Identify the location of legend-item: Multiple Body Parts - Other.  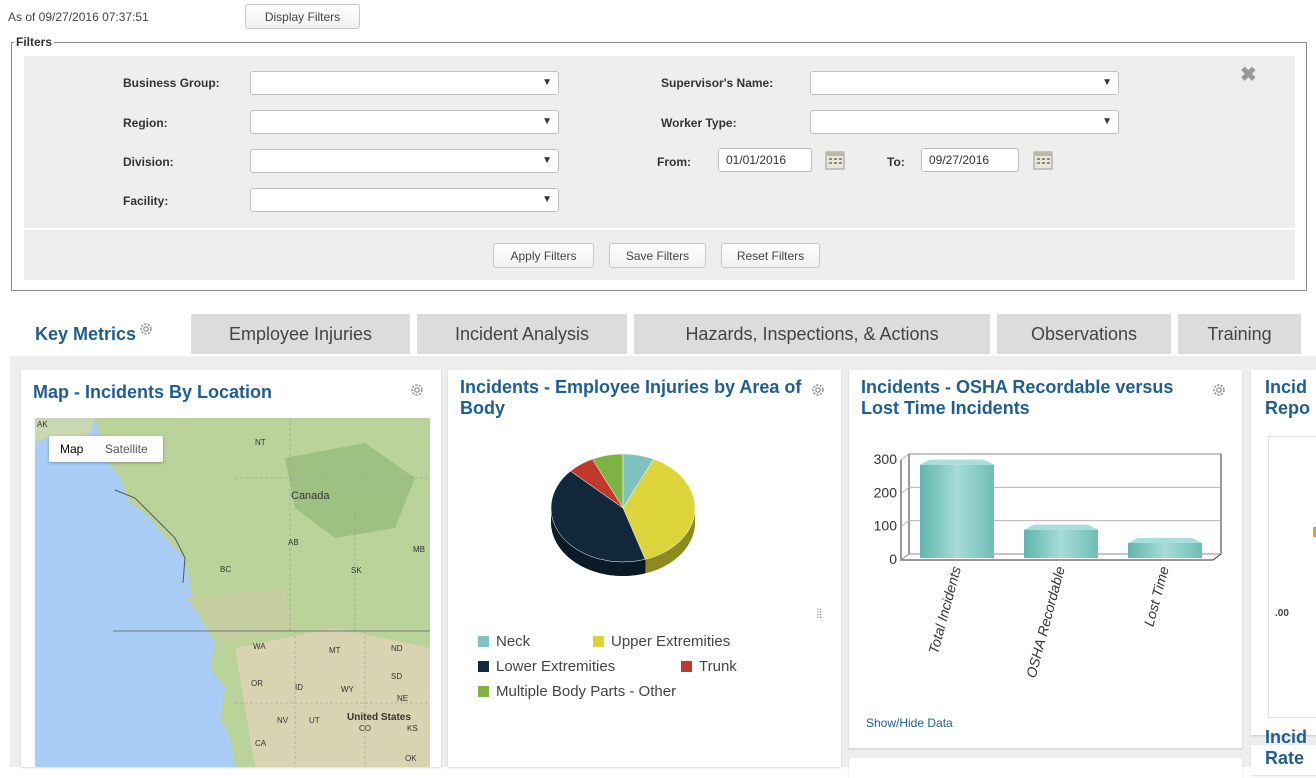
(577, 691).